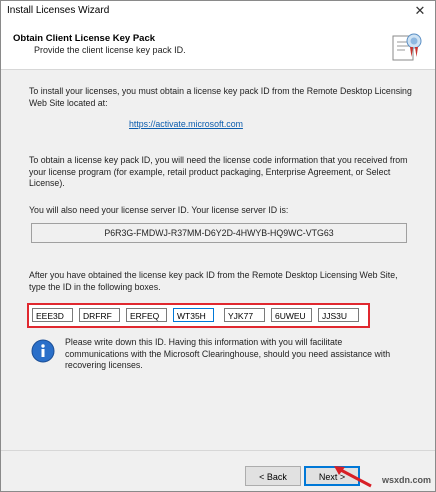 This screenshot has height=492, width=436. I want to click on certificate-icon, so click(407, 47).